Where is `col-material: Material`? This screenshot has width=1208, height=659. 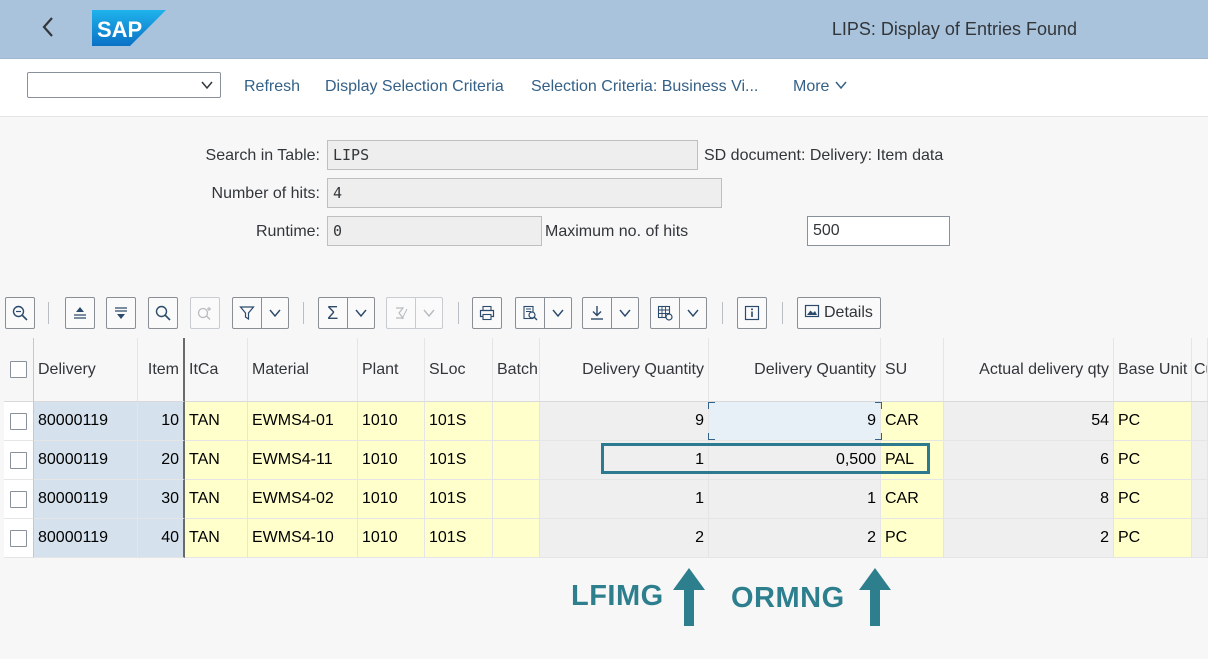
col-material: Material is located at coordinates (303, 370).